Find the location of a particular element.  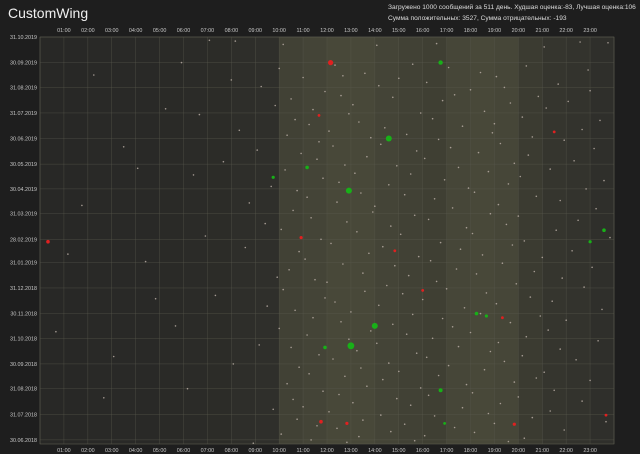

y-tick-label-11: 30.11.2018 is located at coordinates (23, 315).